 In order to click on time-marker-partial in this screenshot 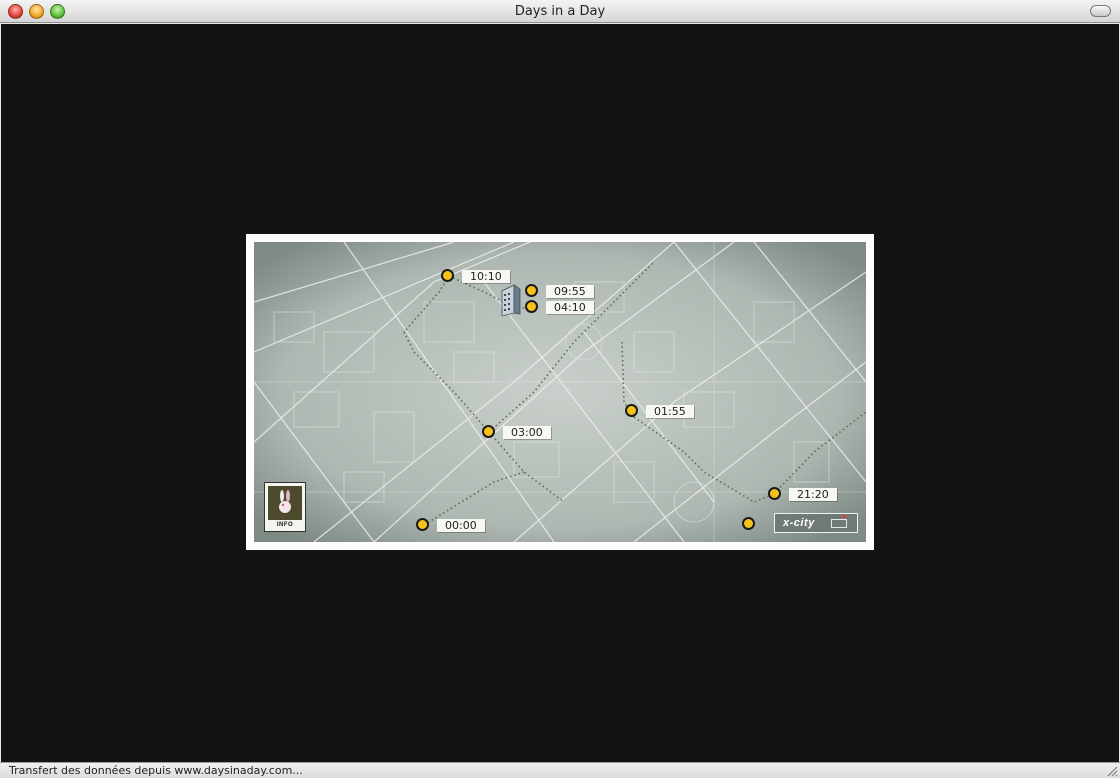, I will do `click(748, 523)`.